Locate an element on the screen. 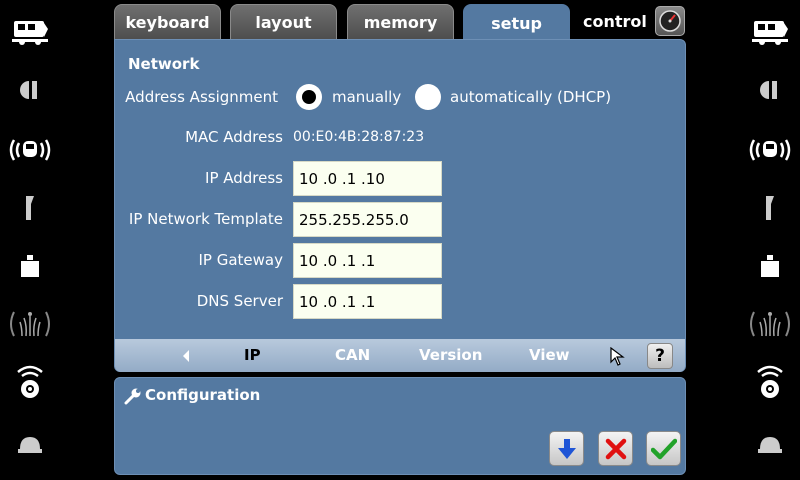 This screenshot has height=480, width=800. cursor-icon is located at coordinates (618, 358).